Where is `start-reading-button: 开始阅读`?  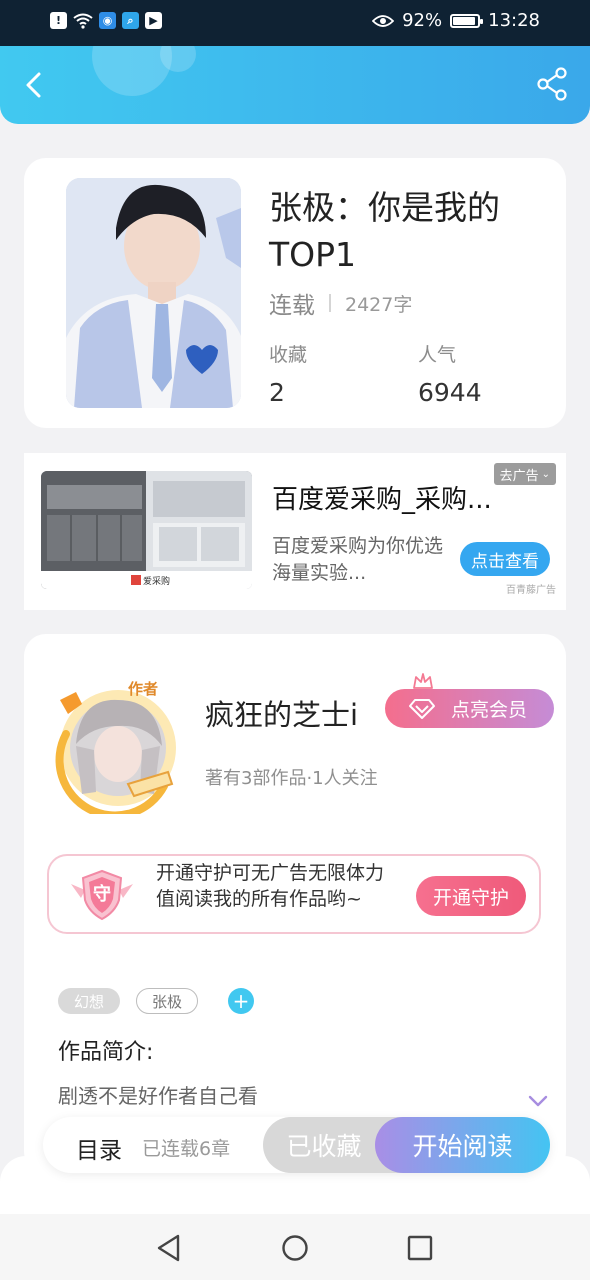
start-reading-button: 开始阅读 is located at coordinates (462, 1145).